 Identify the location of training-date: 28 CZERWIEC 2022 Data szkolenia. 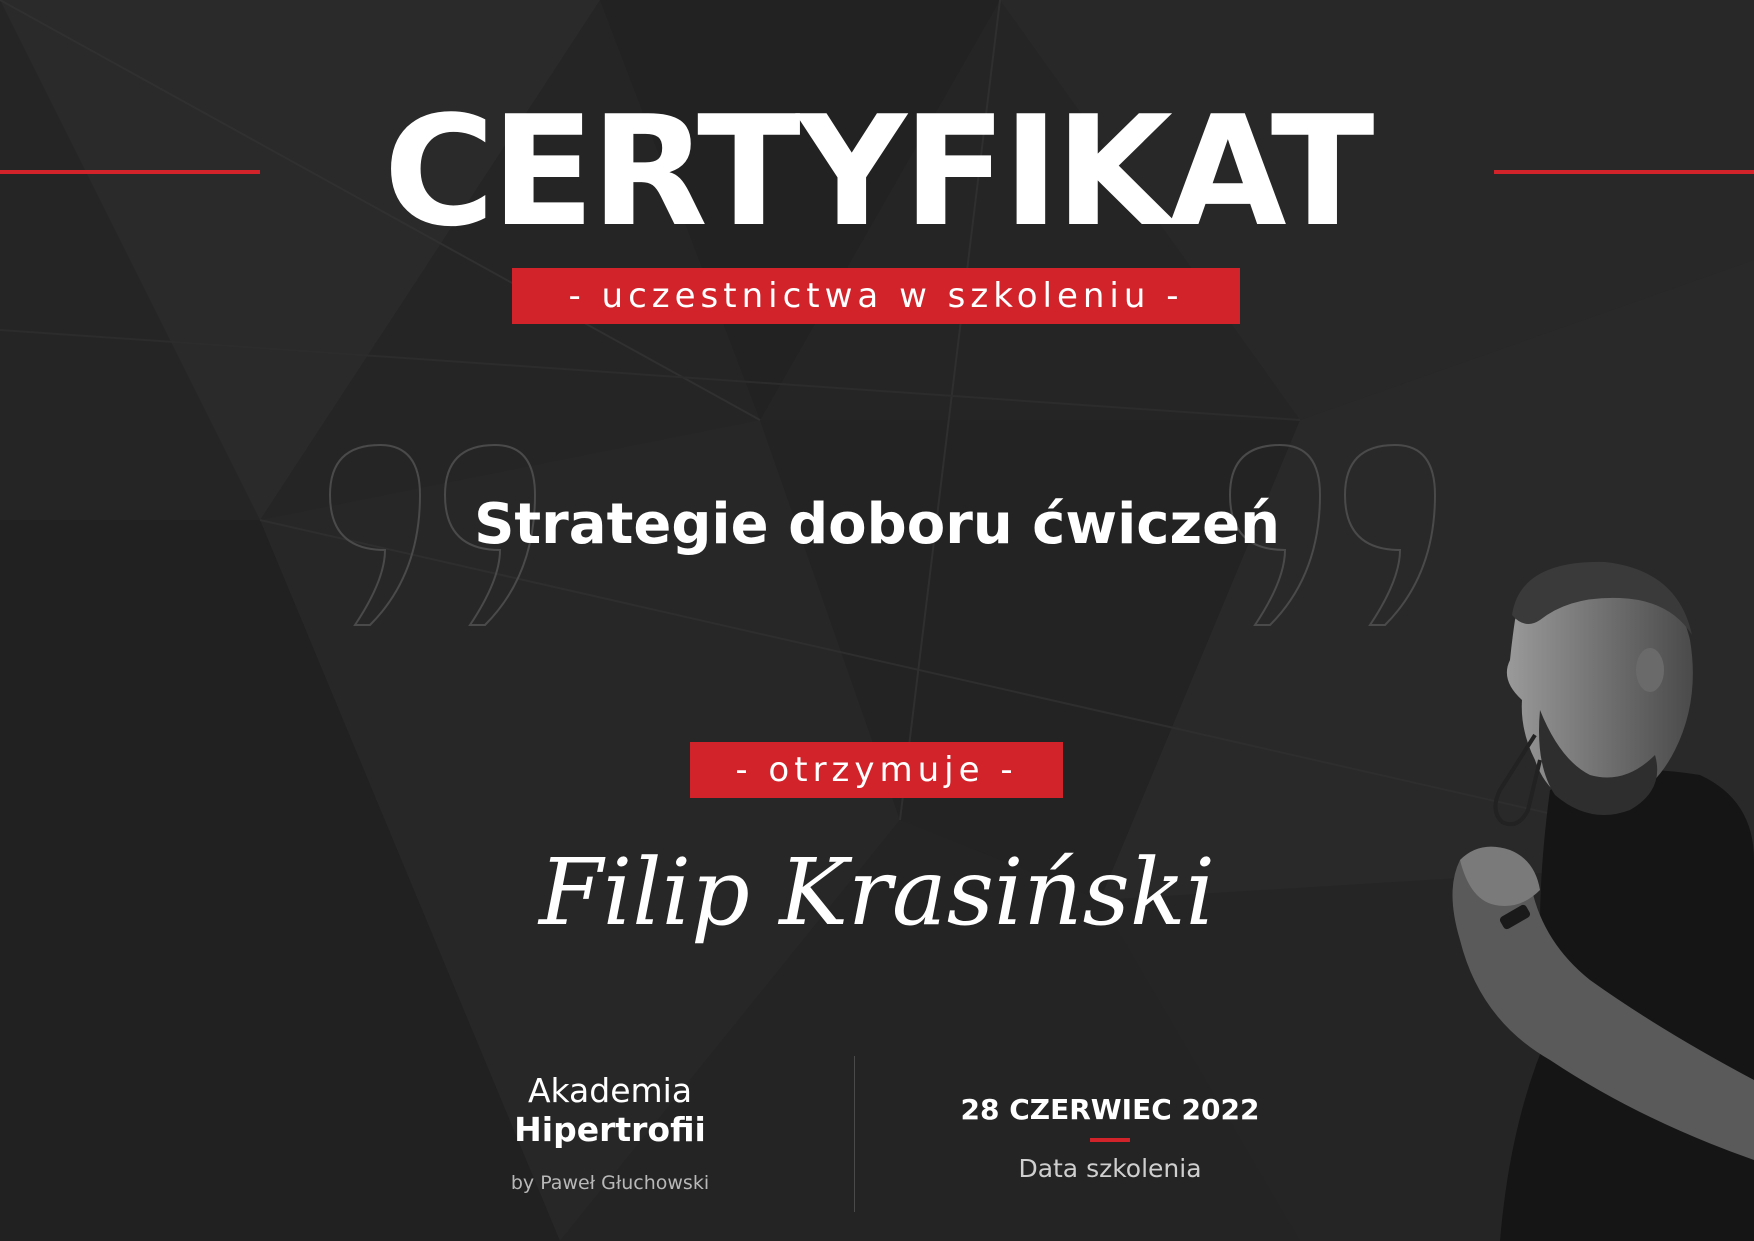
(1110, 1137).